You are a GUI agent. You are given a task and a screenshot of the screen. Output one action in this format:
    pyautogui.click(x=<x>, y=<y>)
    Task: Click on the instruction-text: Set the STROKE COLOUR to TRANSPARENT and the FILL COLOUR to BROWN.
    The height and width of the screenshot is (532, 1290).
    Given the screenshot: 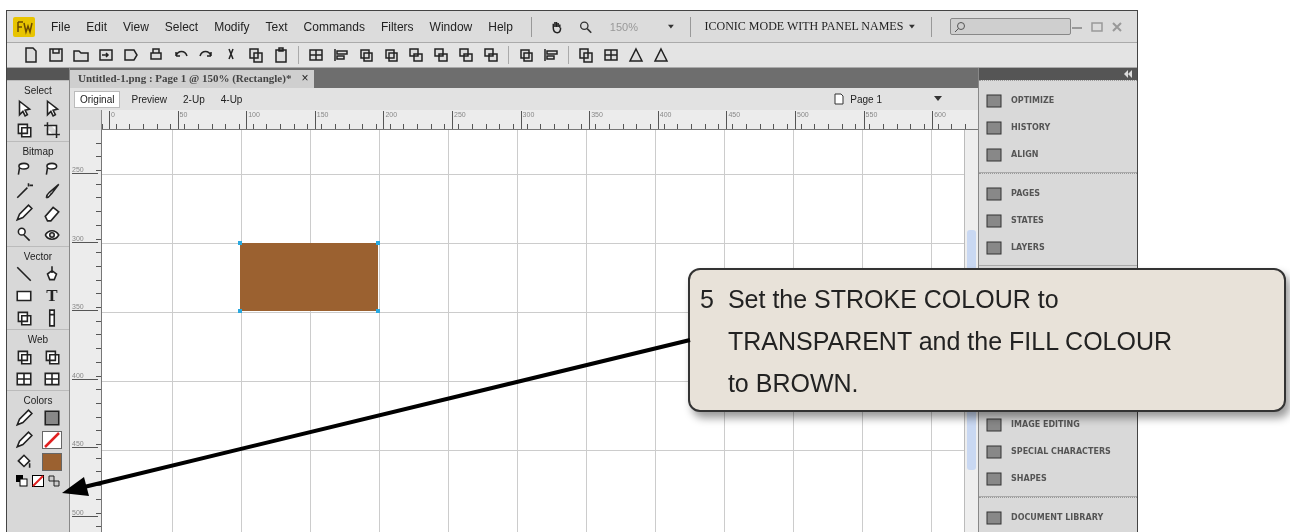 What is the action you would take?
    pyautogui.click(x=950, y=341)
    